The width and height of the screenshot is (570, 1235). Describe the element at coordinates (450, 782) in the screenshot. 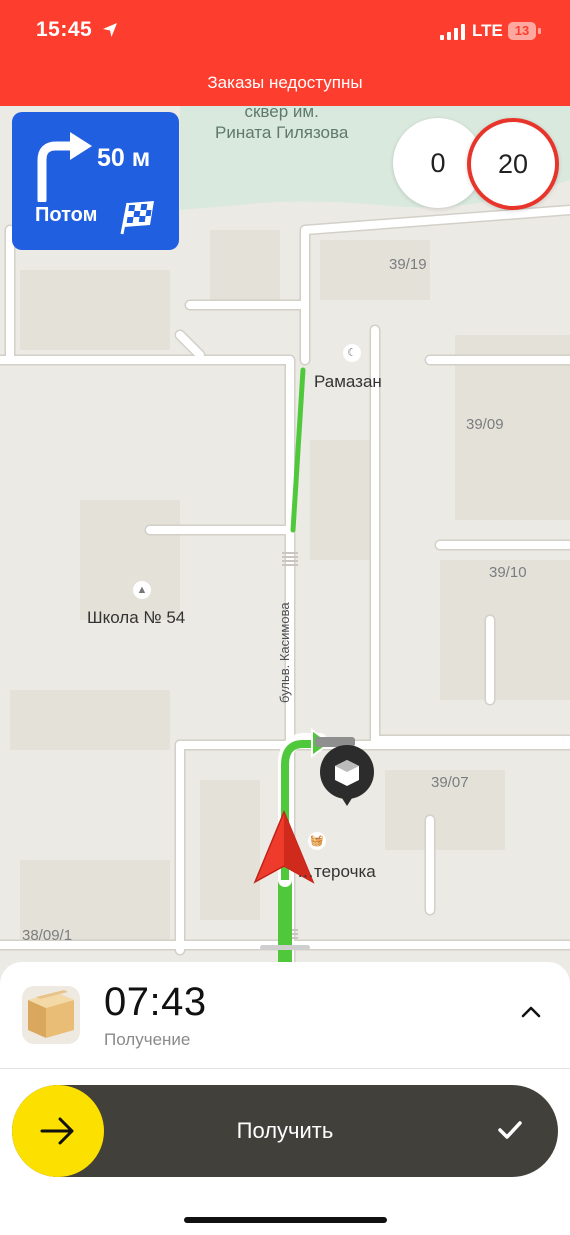

I see `house-number: 39/07` at that location.